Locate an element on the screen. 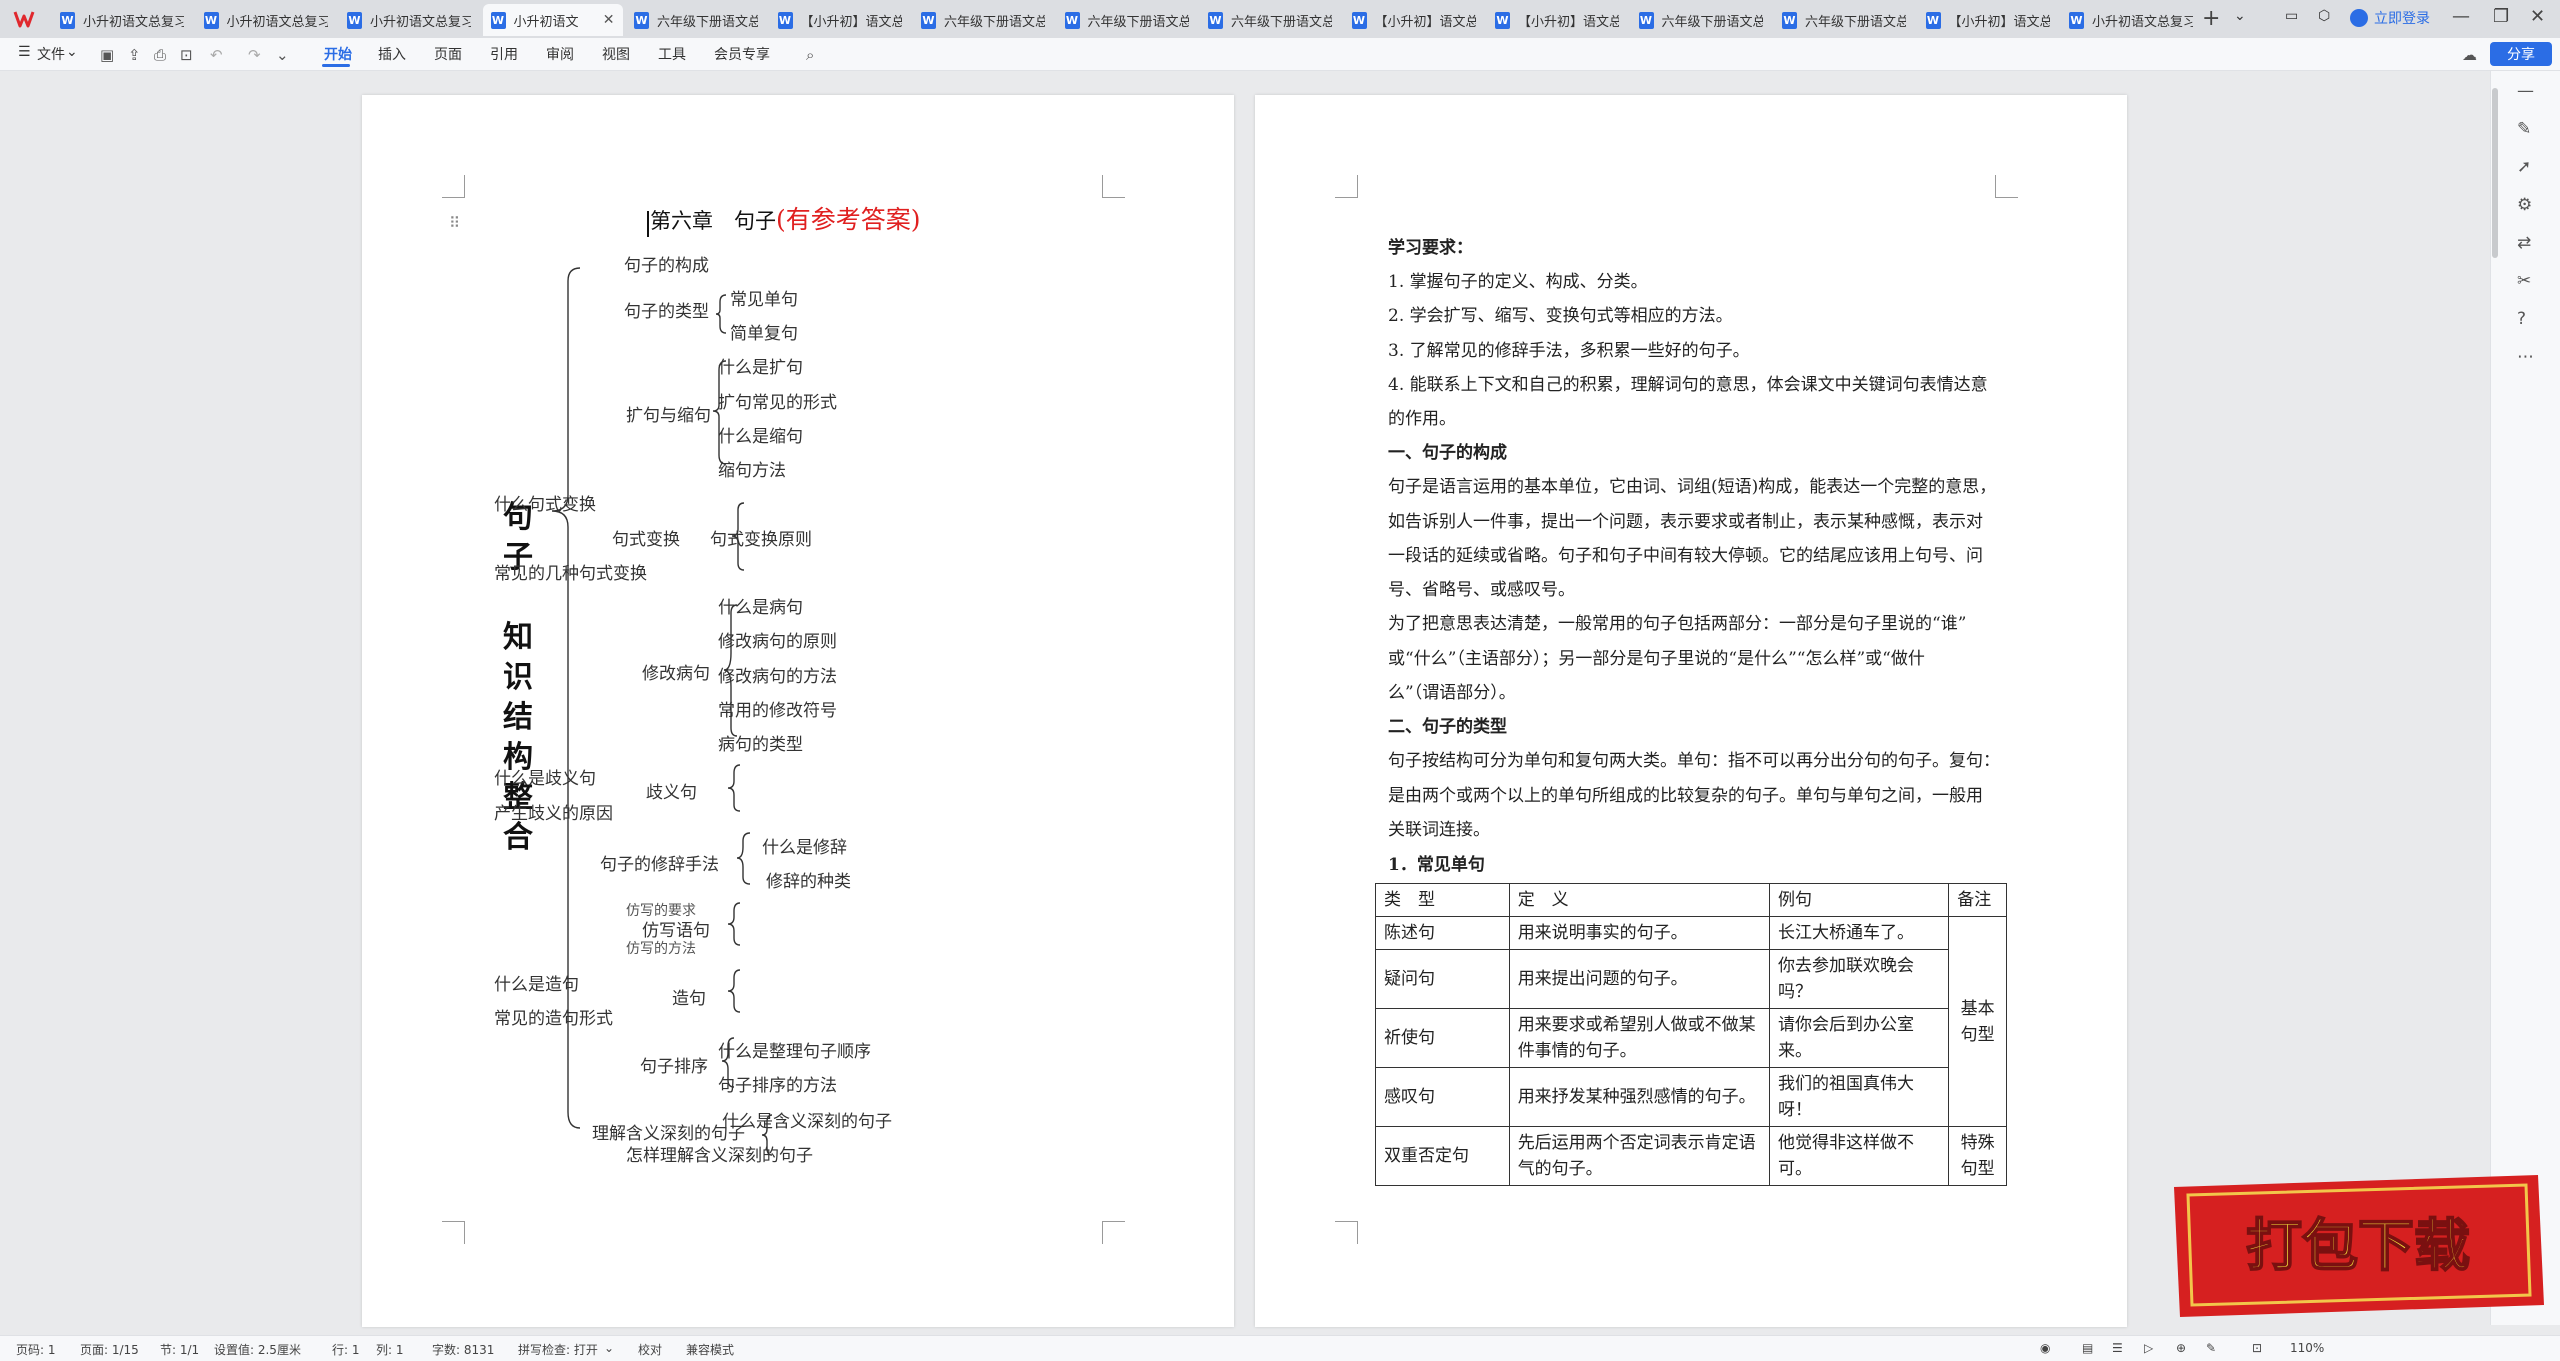 This screenshot has height=1361, width=2560. minimize-icon: — is located at coordinates (2461, 16).